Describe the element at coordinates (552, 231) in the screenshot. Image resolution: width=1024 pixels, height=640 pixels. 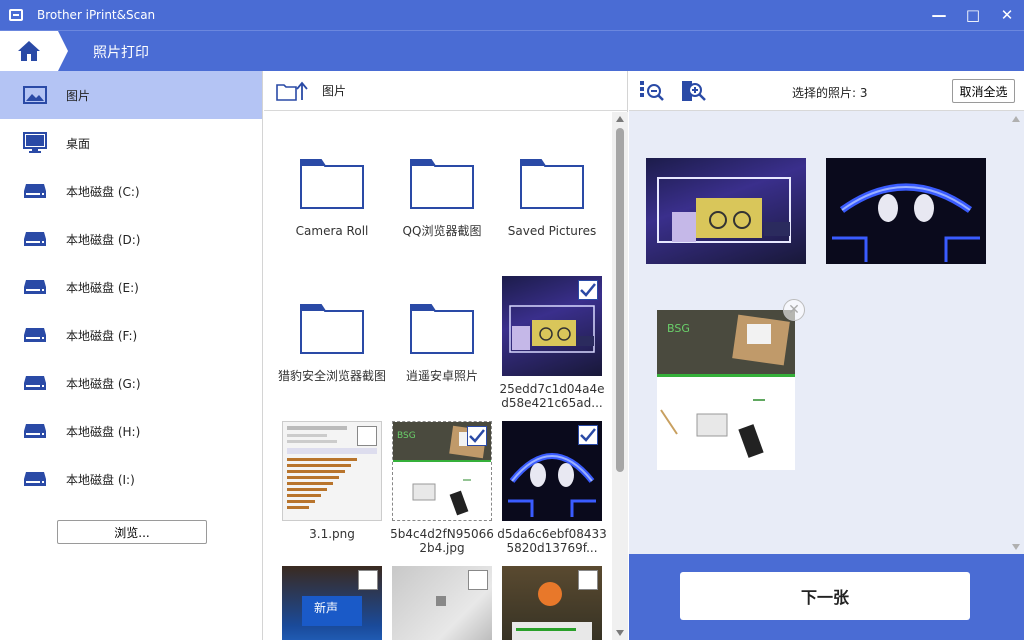
I see `tile-name: Saved Pictures` at that location.